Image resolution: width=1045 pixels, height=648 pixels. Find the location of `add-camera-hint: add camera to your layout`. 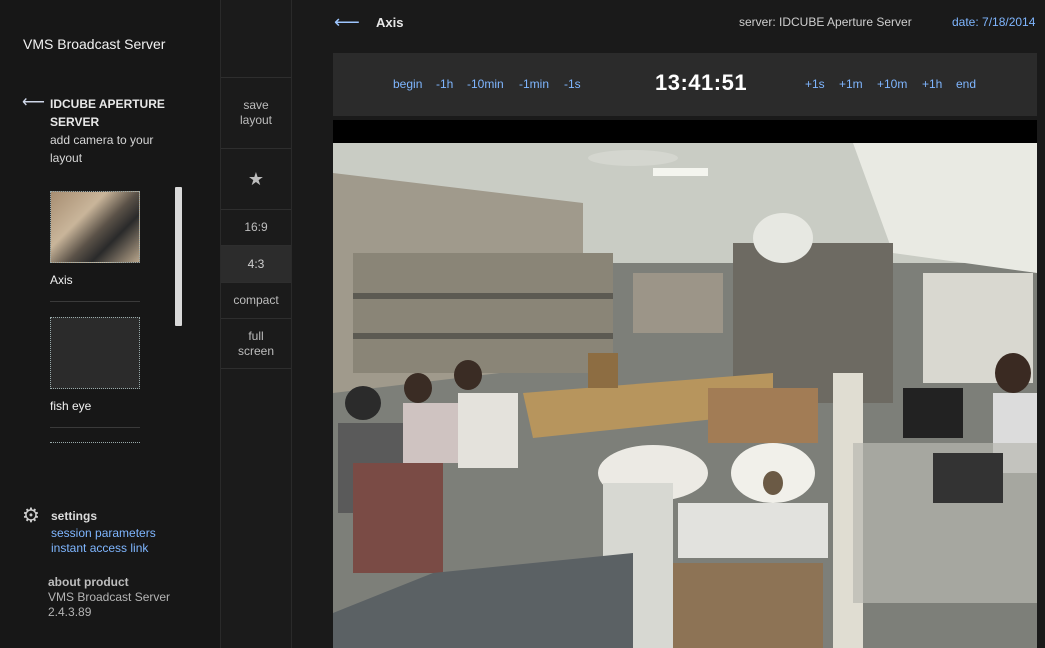

add-camera-hint: add camera to your layout is located at coordinates (102, 149).